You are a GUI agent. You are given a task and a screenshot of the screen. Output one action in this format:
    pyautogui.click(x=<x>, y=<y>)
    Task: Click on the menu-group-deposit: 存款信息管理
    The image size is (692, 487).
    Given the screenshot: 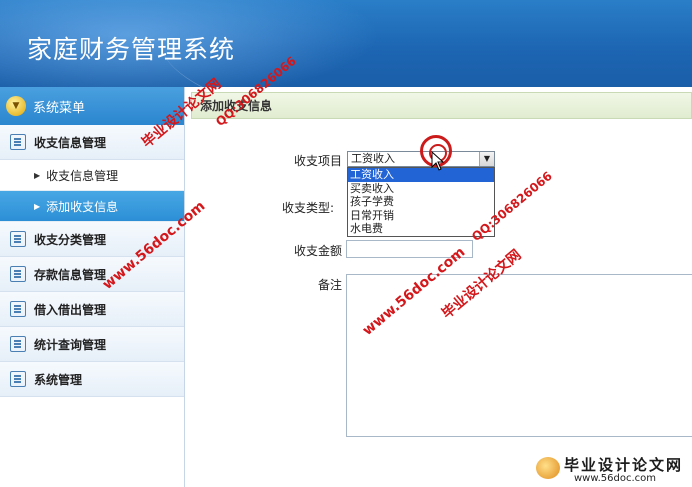 What is the action you would take?
    pyautogui.click(x=92, y=274)
    